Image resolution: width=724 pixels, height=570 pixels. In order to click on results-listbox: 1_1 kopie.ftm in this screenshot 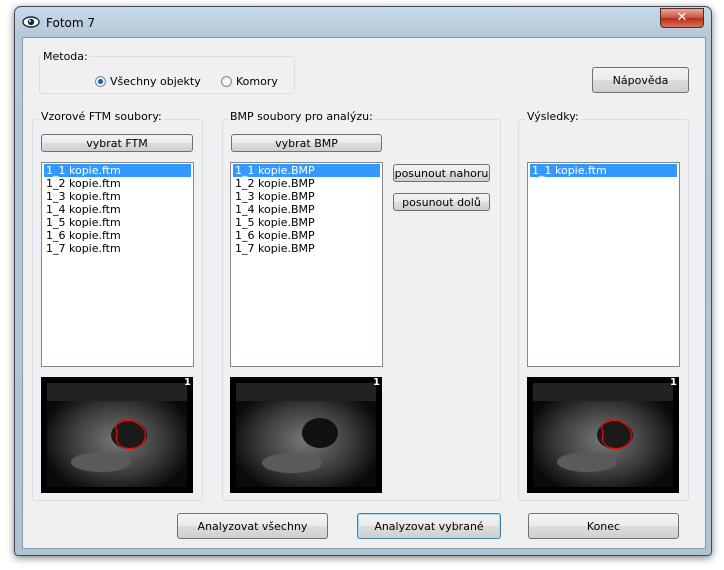, I will do `click(603, 264)`.